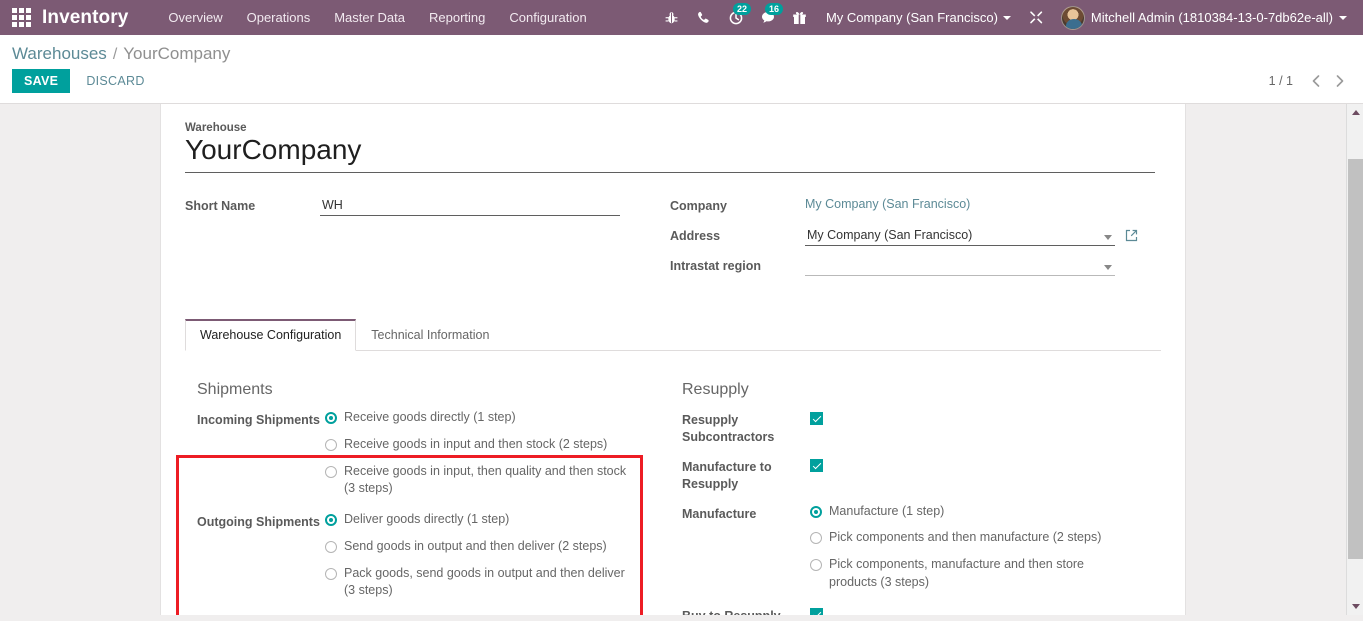 The height and width of the screenshot is (621, 1363). What do you see at coordinates (369, 17) in the screenshot?
I see `menu-item-master-data: Master Data` at bounding box center [369, 17].